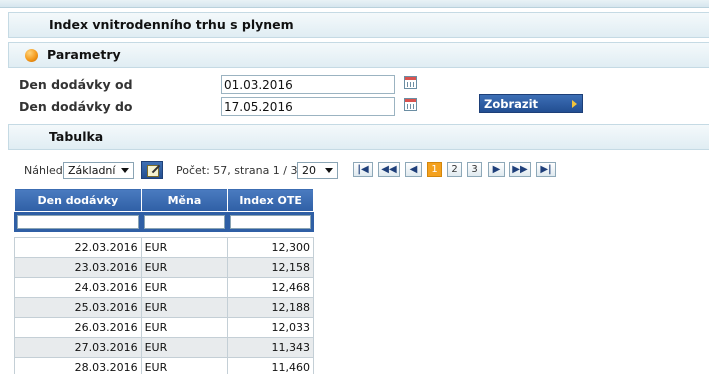  Describe the element at coordinates (84, 54) in the screenshot. I see `parameters-title: Parametry` at that location.